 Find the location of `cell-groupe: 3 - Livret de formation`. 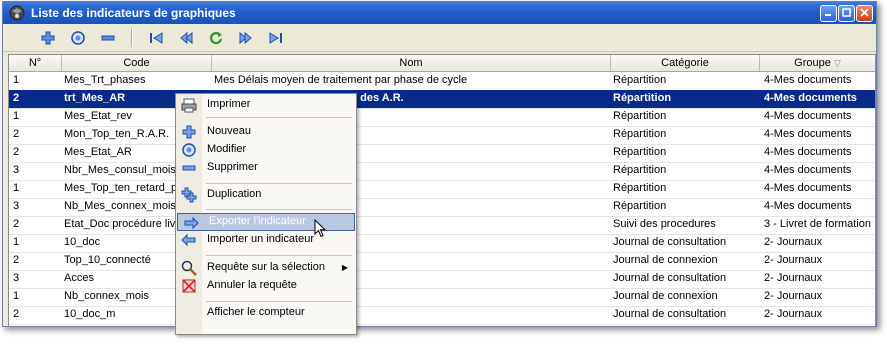

cell-groupe: 3 - Livret de formation is located at coordinates (817, 224).